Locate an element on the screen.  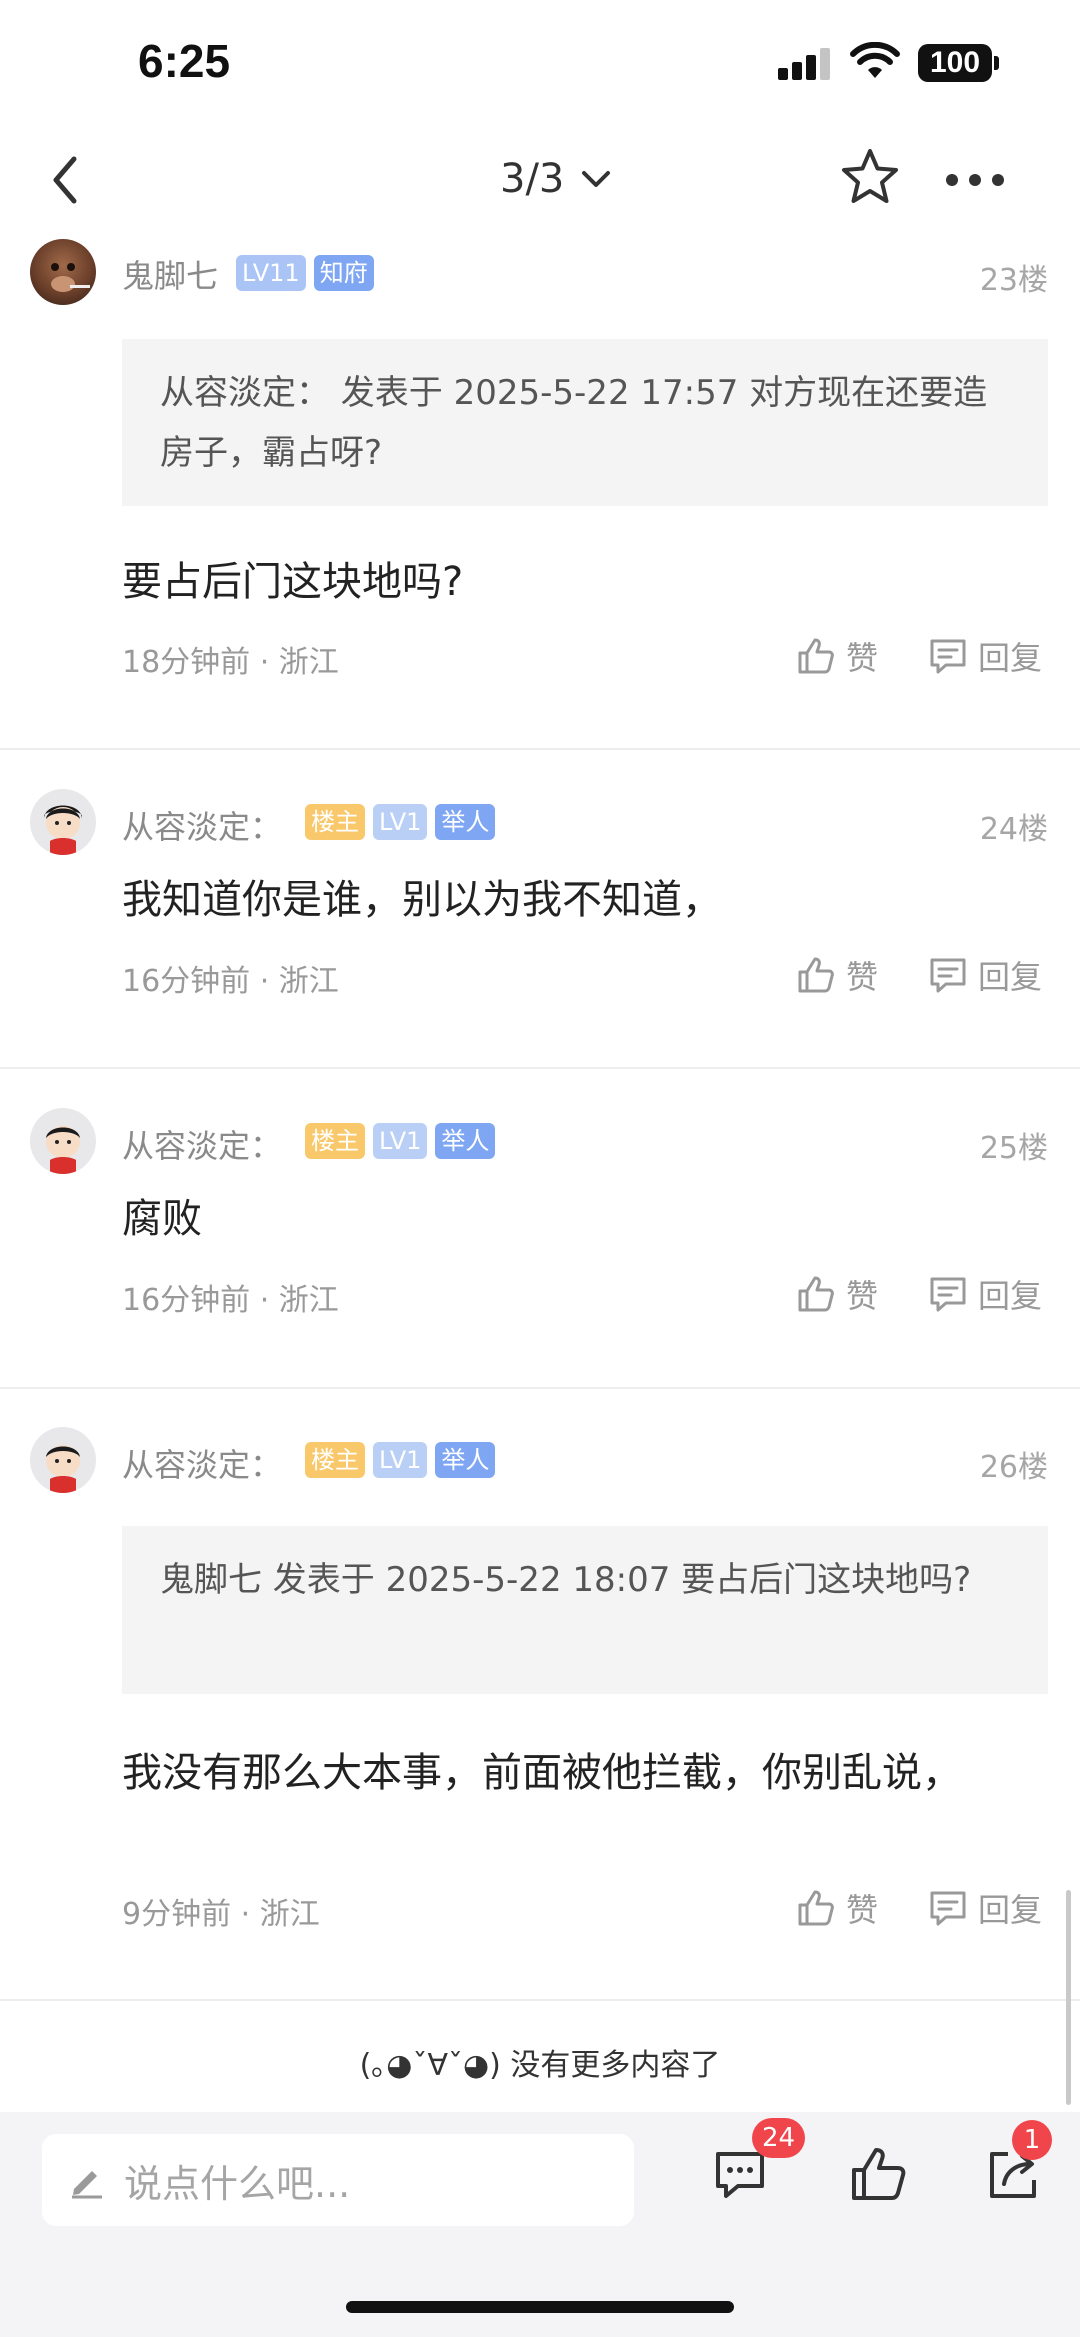
more-icon is located at coordinates (975, 180).